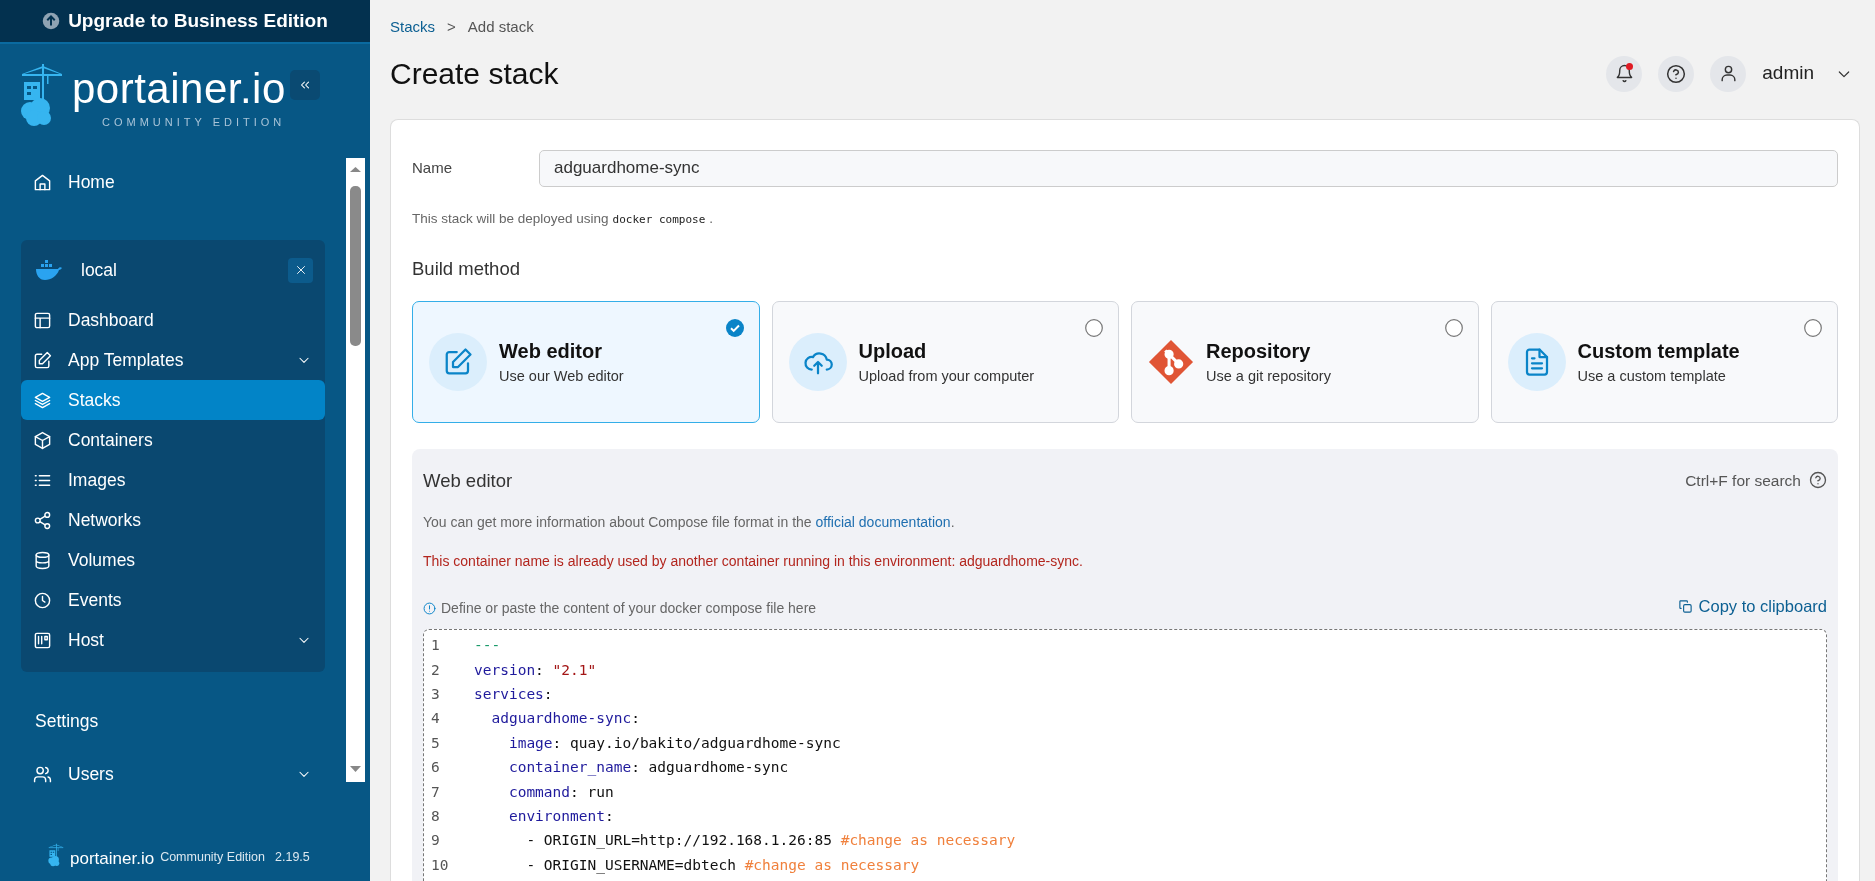  What do you see at coordinates (42, 640) in the screenshot?
I see `board-icon` at bounding box center [42, 640].